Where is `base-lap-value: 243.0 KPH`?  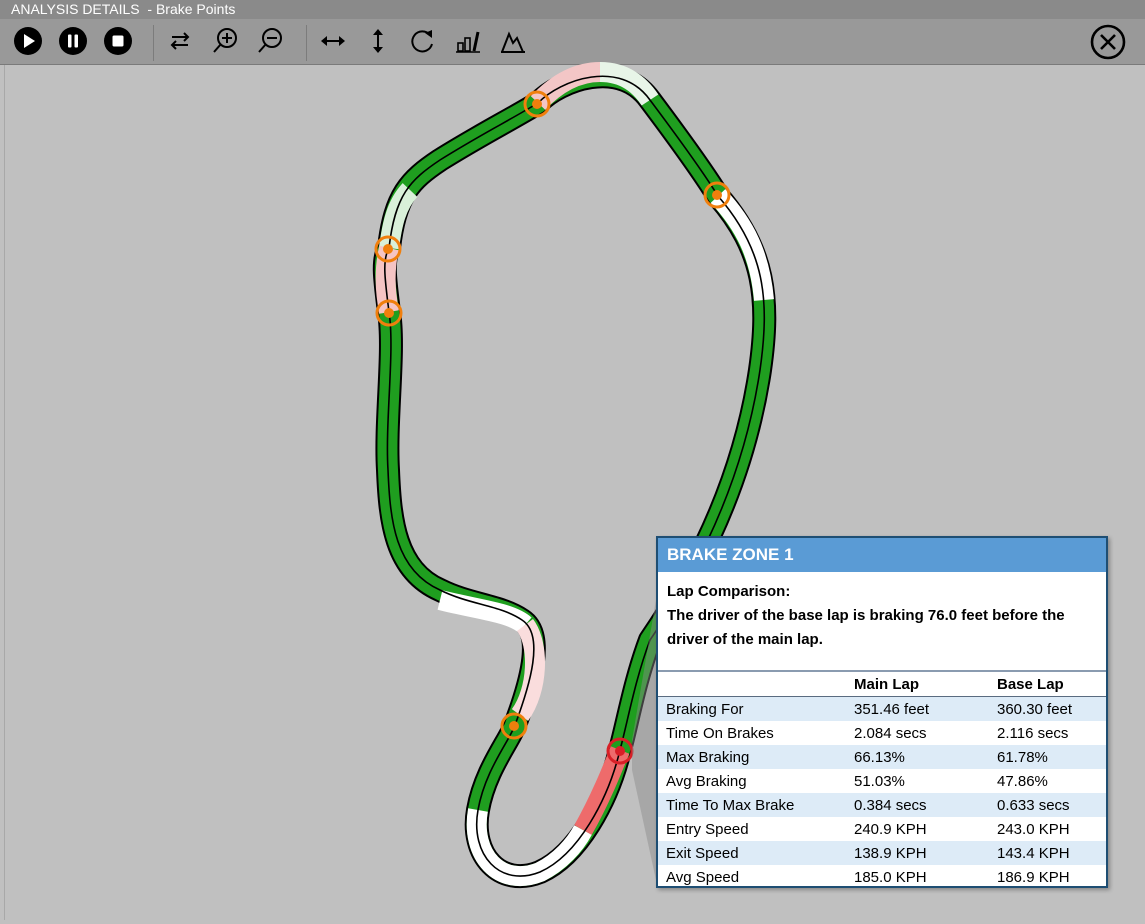
base-lap-value: 243.0 KPH is located at coordinates (1033, 829).